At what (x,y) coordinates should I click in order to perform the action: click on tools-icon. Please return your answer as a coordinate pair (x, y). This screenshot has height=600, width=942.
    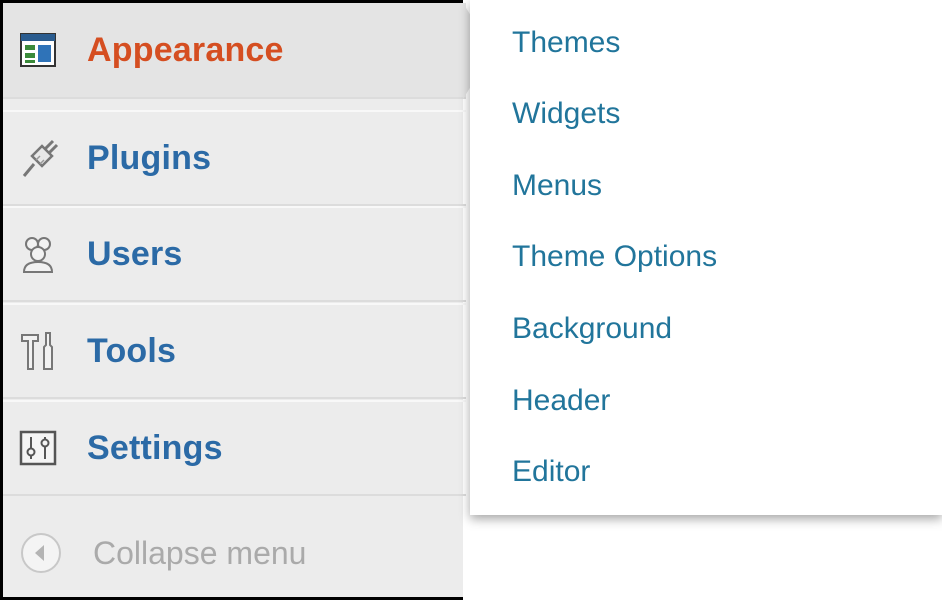
    Looking at the image, I should click on (38, 351).